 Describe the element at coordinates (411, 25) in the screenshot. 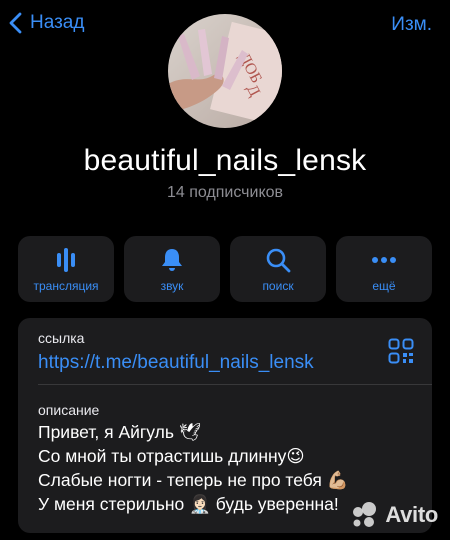

I see `edit-button: Изм.` at that location.